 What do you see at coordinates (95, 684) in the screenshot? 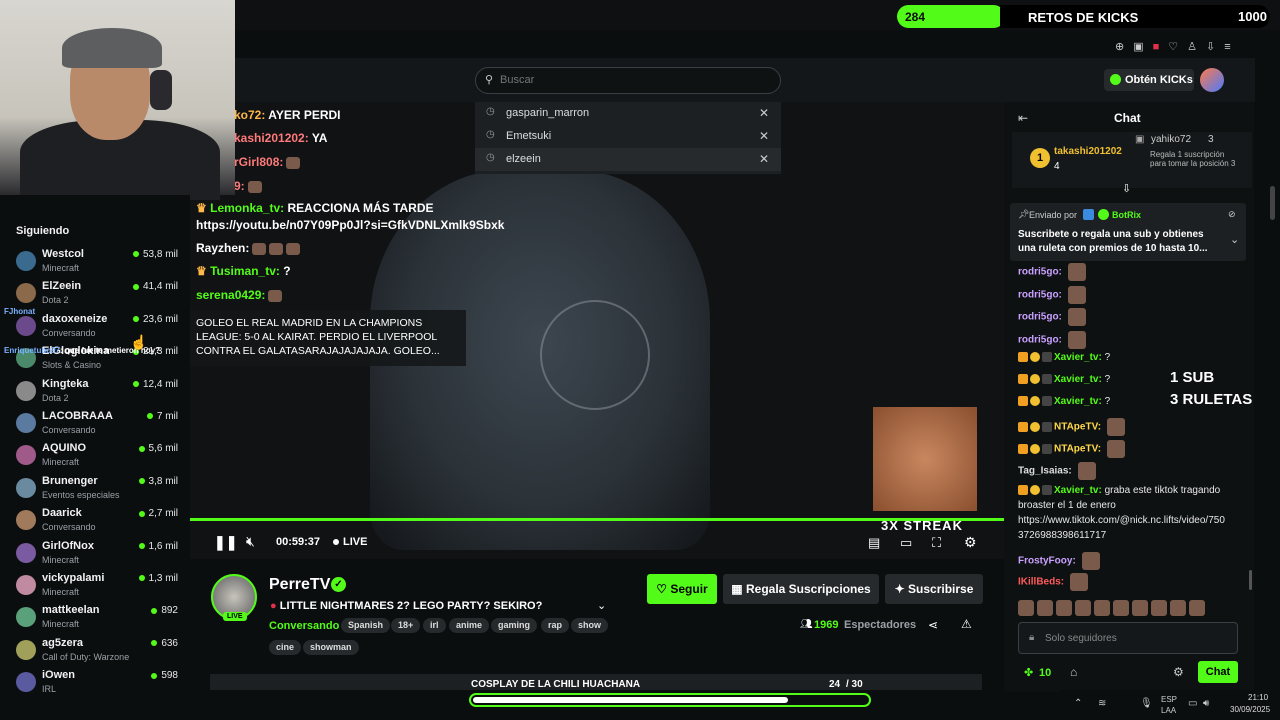
I see `following-item: iOwen IRL 598` at bounding box center [95, 684].